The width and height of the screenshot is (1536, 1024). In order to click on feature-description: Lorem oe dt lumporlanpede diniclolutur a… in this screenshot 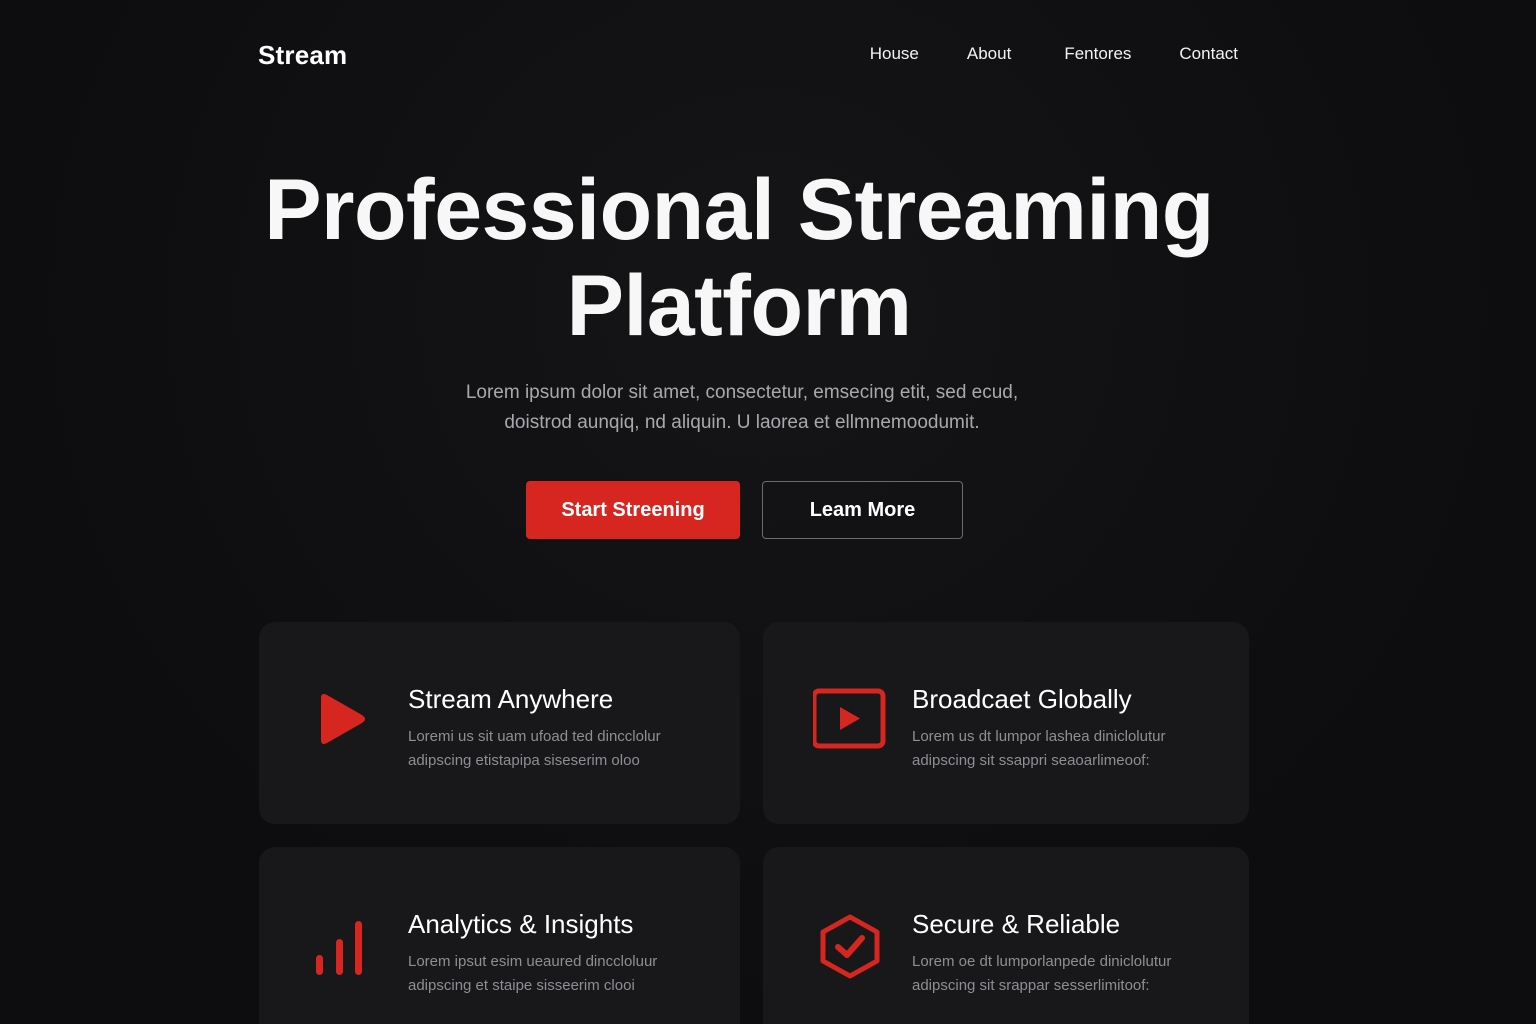, I will do `click(1041, 974)`.